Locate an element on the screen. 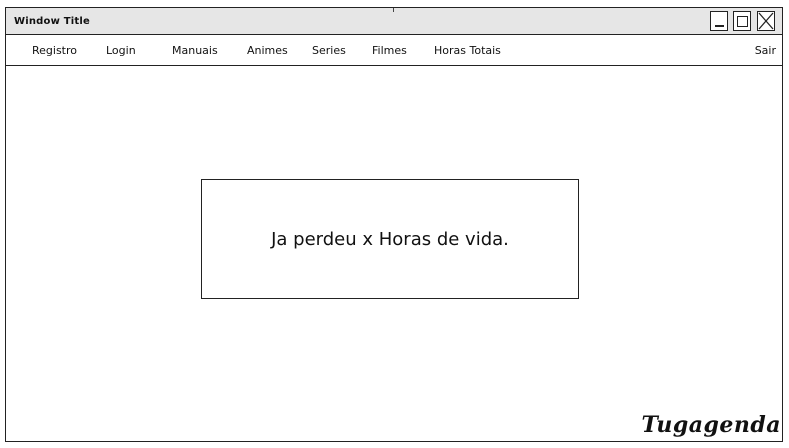 Image resolution: width=789 pixels, height=448 pixels. close-button is located at coordinates (766, 21).